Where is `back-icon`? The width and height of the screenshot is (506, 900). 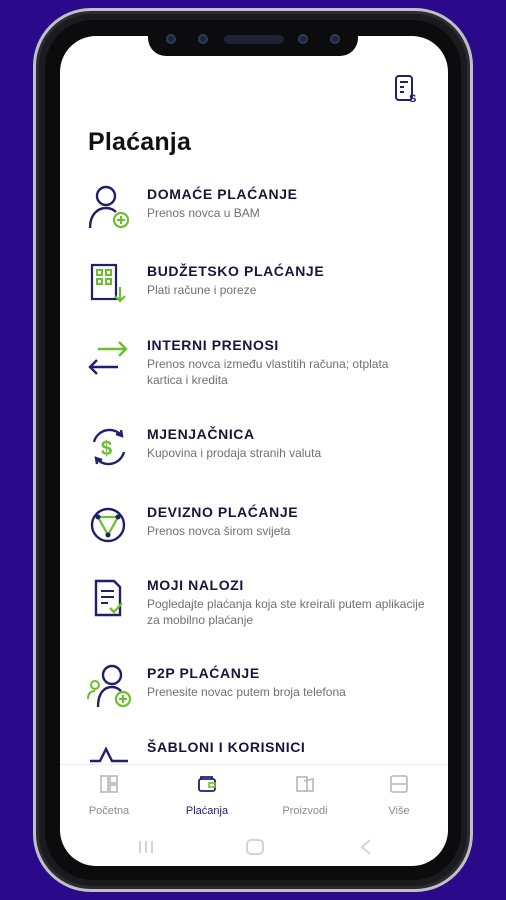 back-icon is located at coordinates (365, 847).